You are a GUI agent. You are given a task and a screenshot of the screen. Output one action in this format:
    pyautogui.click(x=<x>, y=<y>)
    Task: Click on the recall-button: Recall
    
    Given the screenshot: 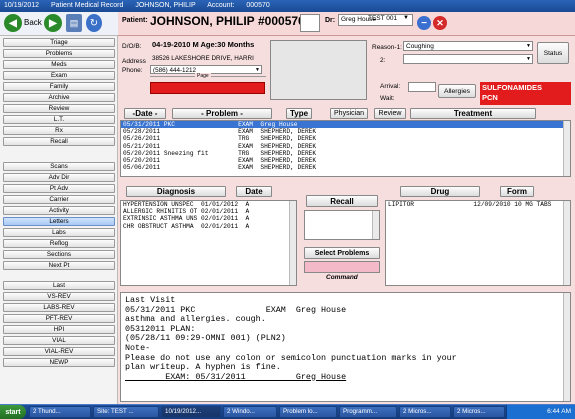 What is the action you would take?
    pyautogui.click(x=342, y=201)
    